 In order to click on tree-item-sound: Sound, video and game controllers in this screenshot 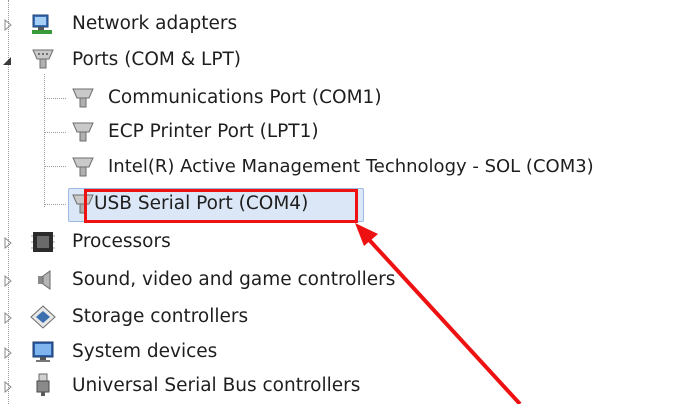, I will do `click(225, 281)`.